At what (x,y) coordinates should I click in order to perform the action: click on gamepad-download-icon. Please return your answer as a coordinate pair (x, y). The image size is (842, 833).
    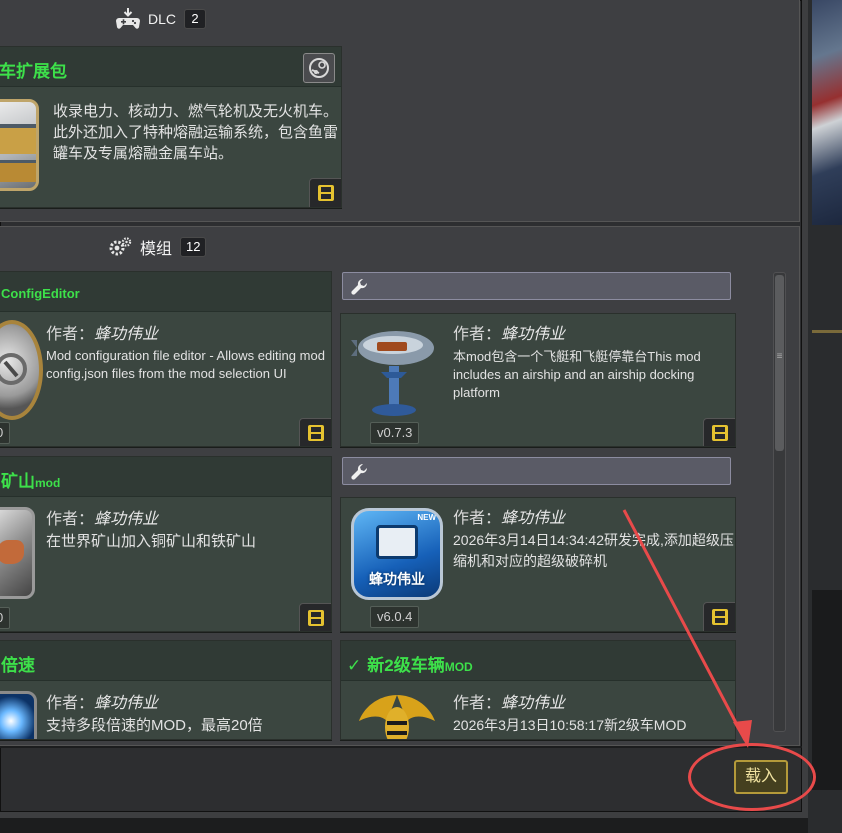
    Looking at the image, I should click on (128, 18).